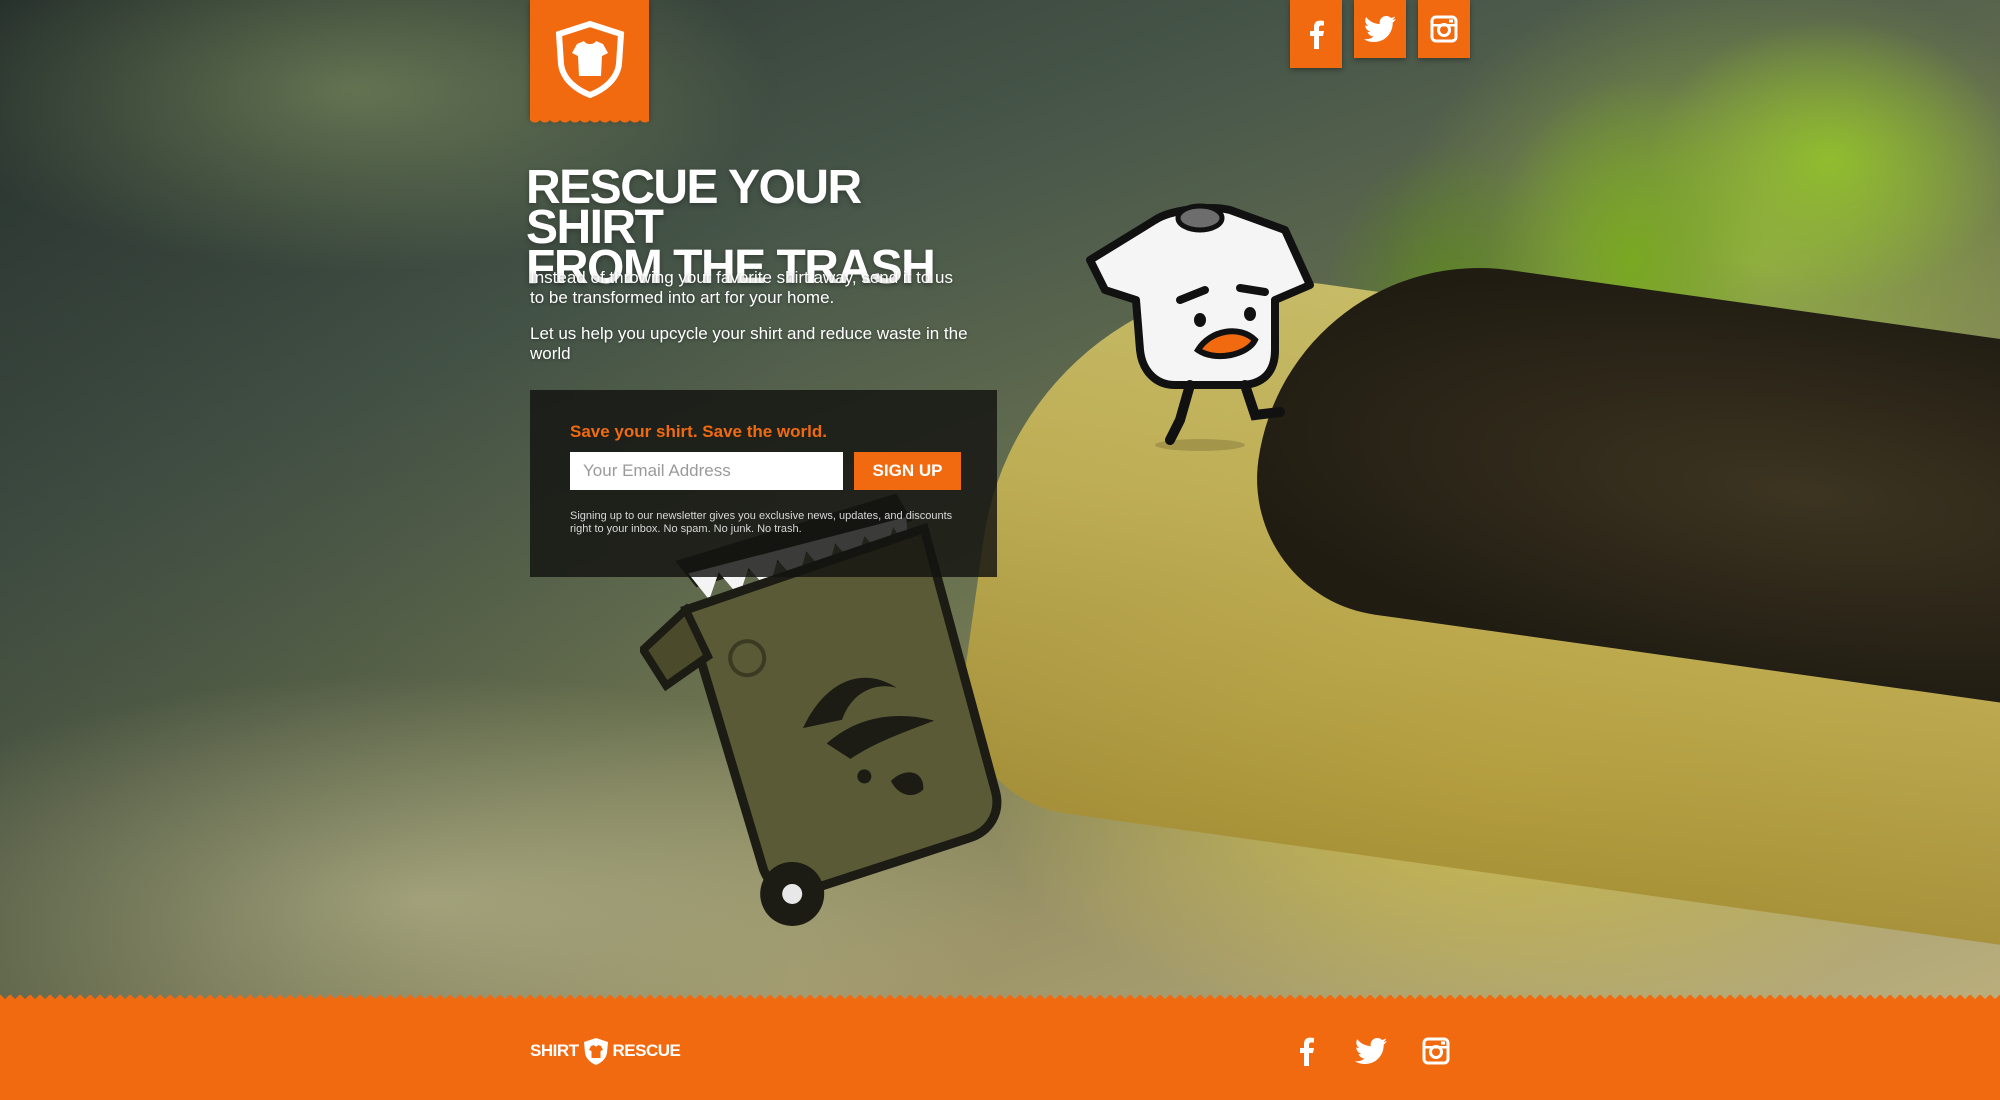 This screenshot has width=2000, height=1100. I want to click on social-links-footer, so click(1371, 1051).